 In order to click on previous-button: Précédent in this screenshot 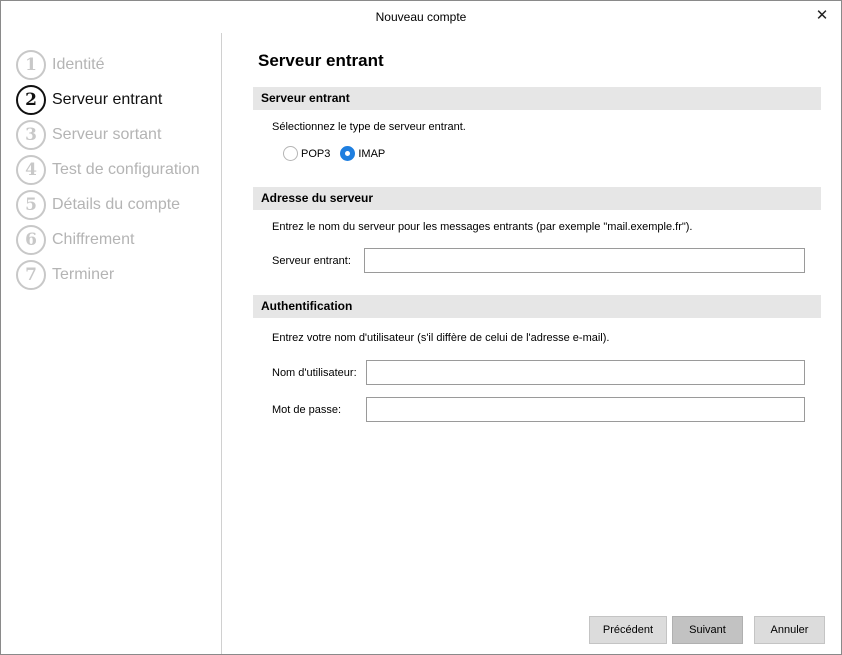, I will do `click(628, 630)`.